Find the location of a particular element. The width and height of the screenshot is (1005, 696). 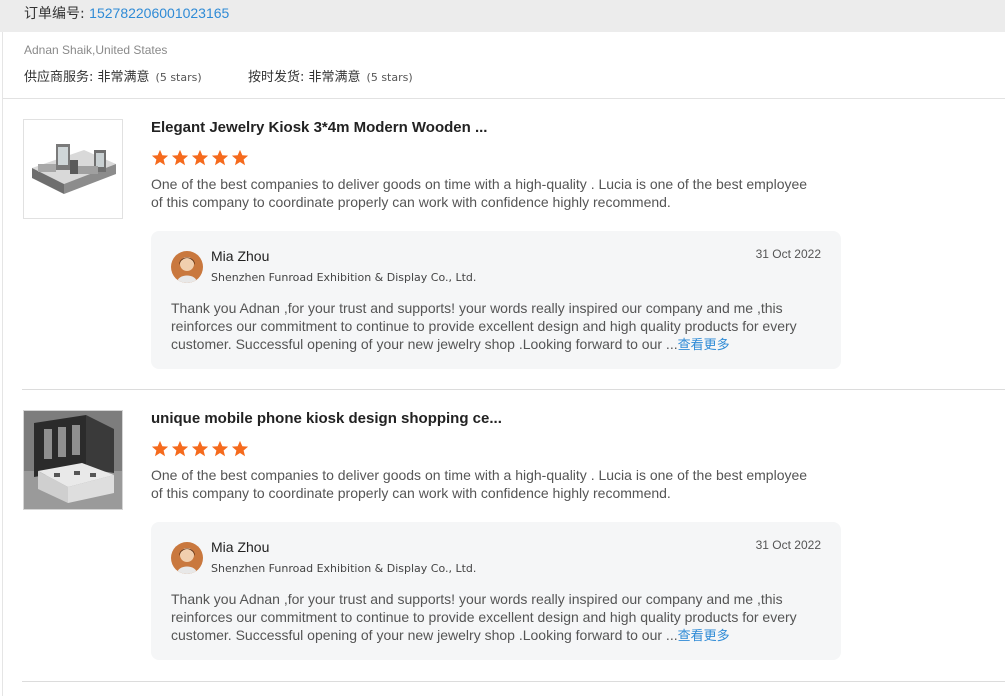

ontime-delivery-rating: 按时发货: 非常满意 (5 stars) is located at coordinates (330, 75).